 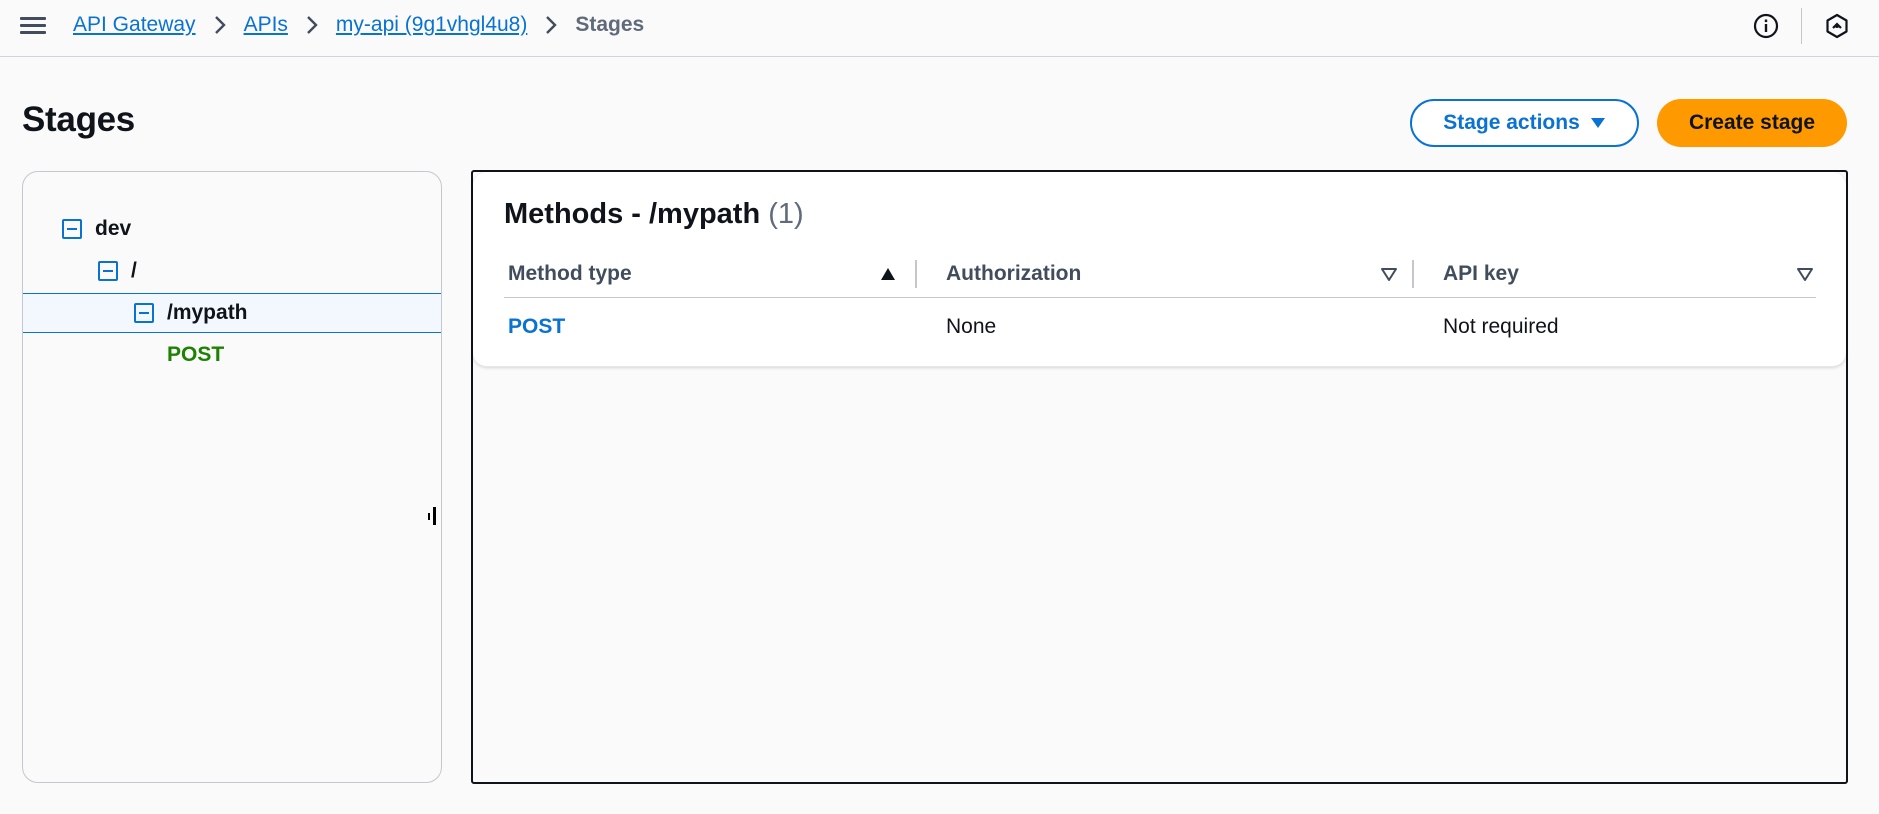 I want to click on methods-heading: Methods - /mypath (1), so click(x=654, y=214).